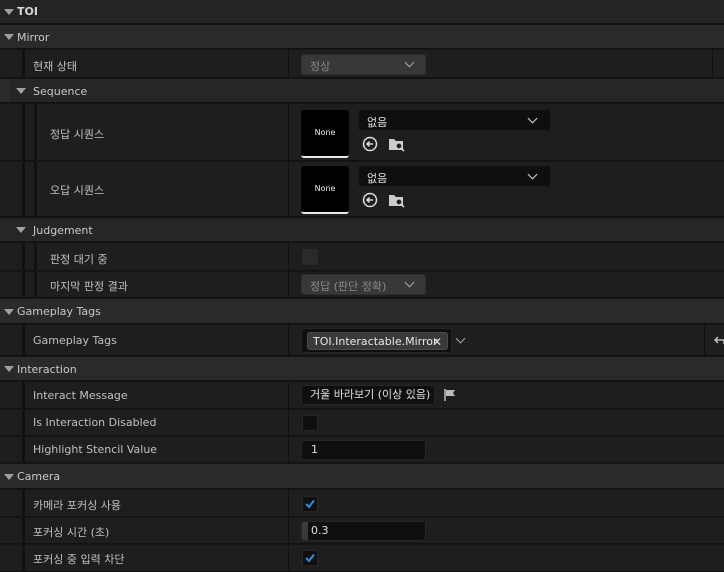  What do you see at coordinates (362, 37) in the screenshot?
I see `category-mirror: Mirror` at bounding box center [362, 37].